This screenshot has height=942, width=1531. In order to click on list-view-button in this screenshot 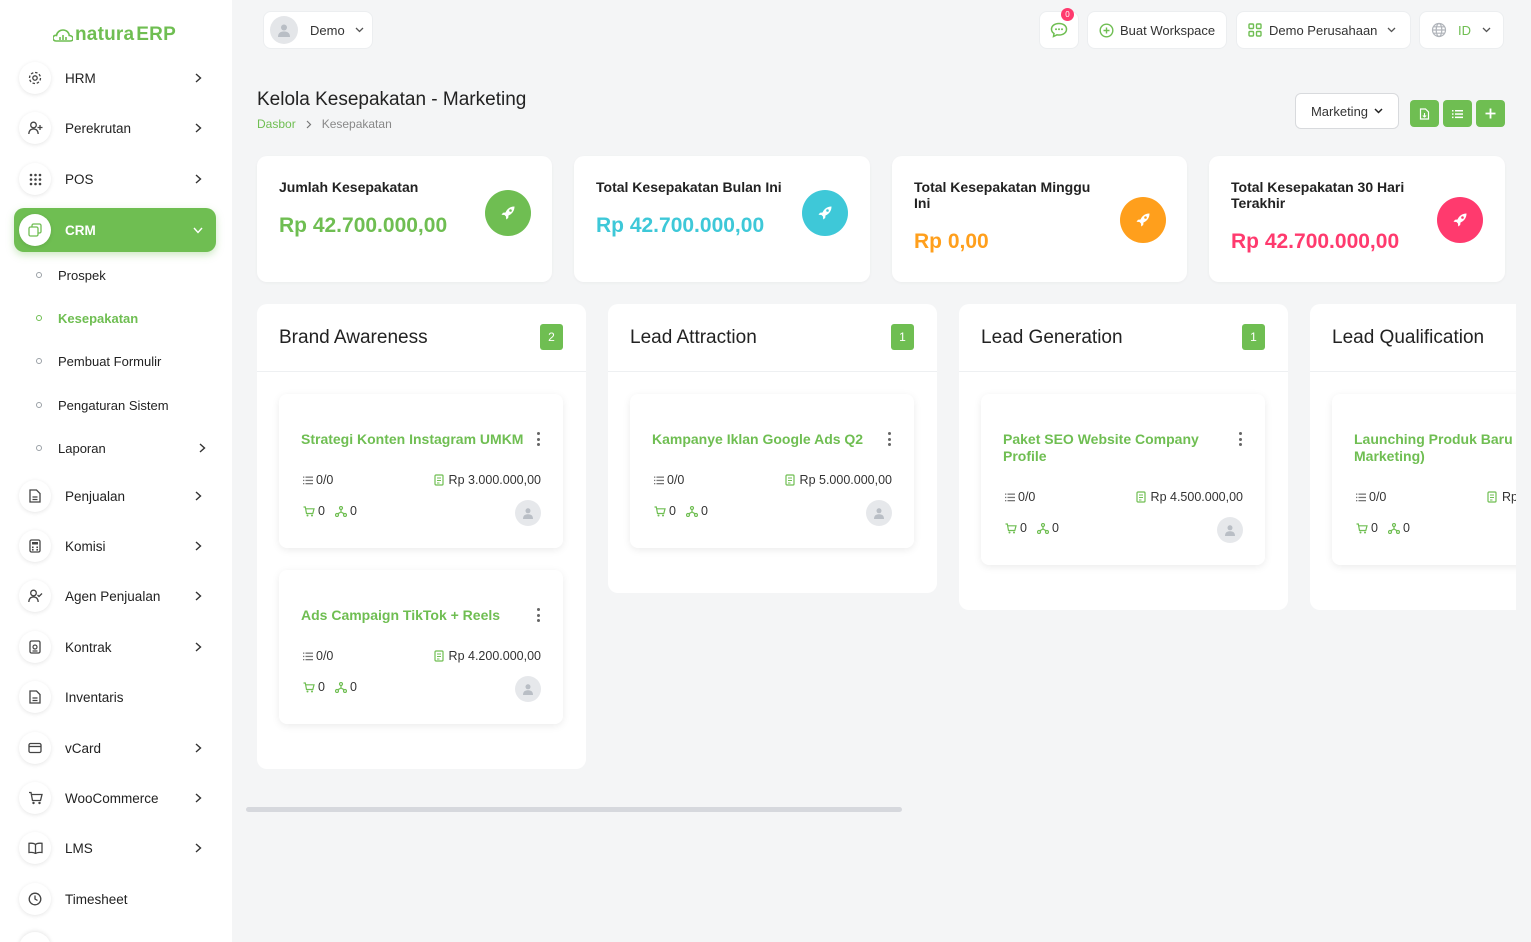, I will do `click(1457, 113)`.